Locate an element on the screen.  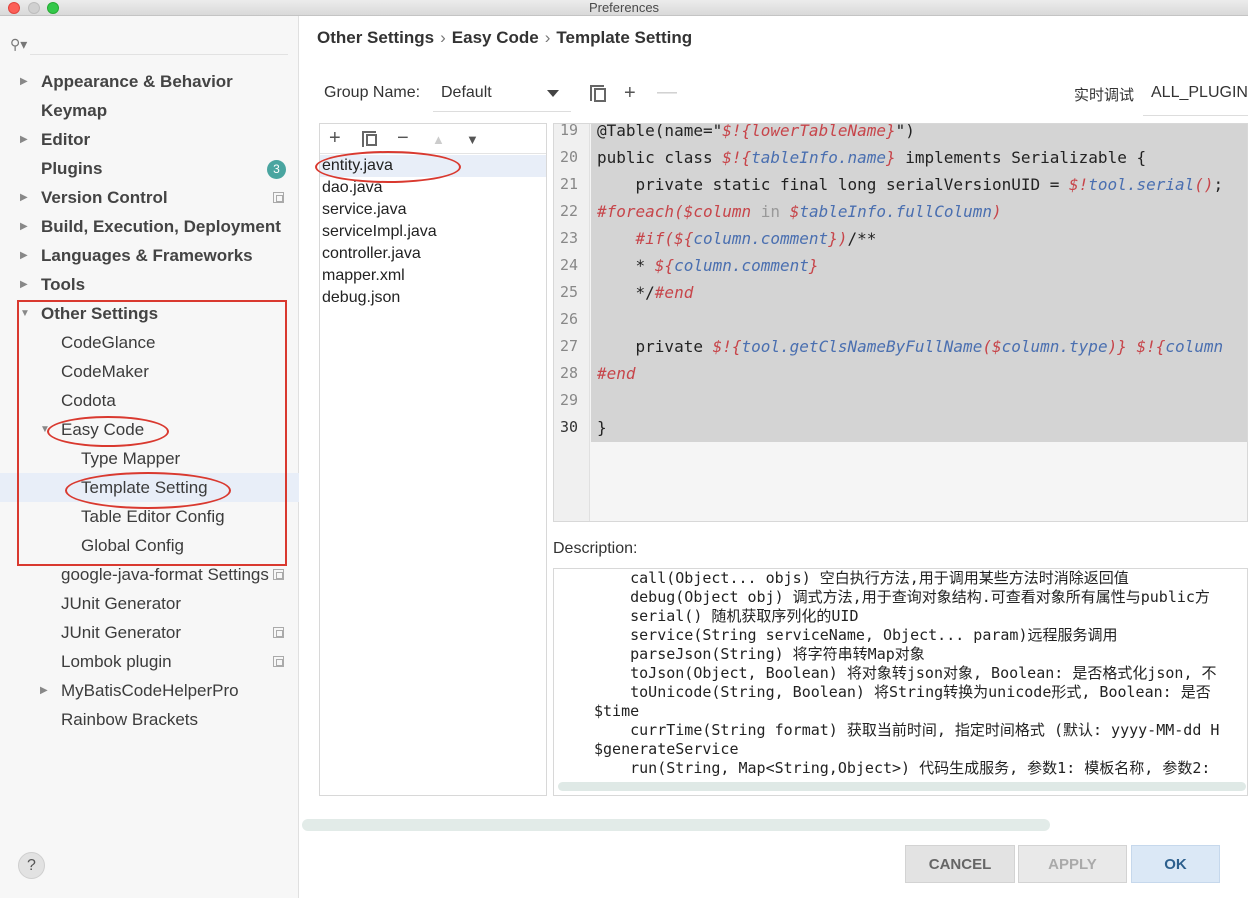
remove-file-icon: − is located at coordinates (403, 138).